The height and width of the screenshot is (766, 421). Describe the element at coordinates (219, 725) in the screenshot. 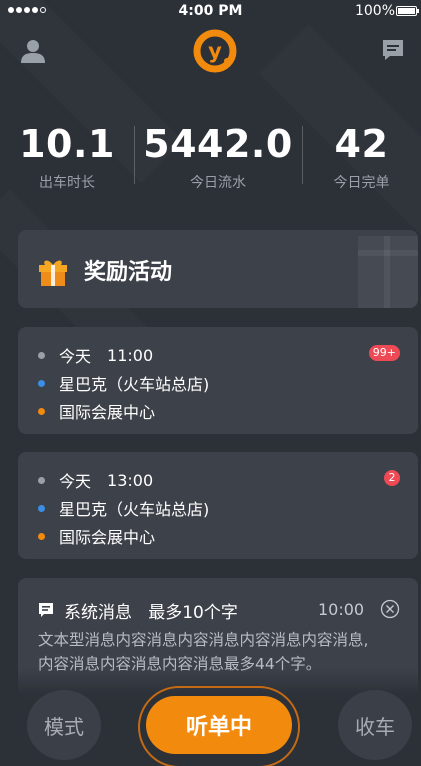

I see `listening-button: 听单中` at that location.